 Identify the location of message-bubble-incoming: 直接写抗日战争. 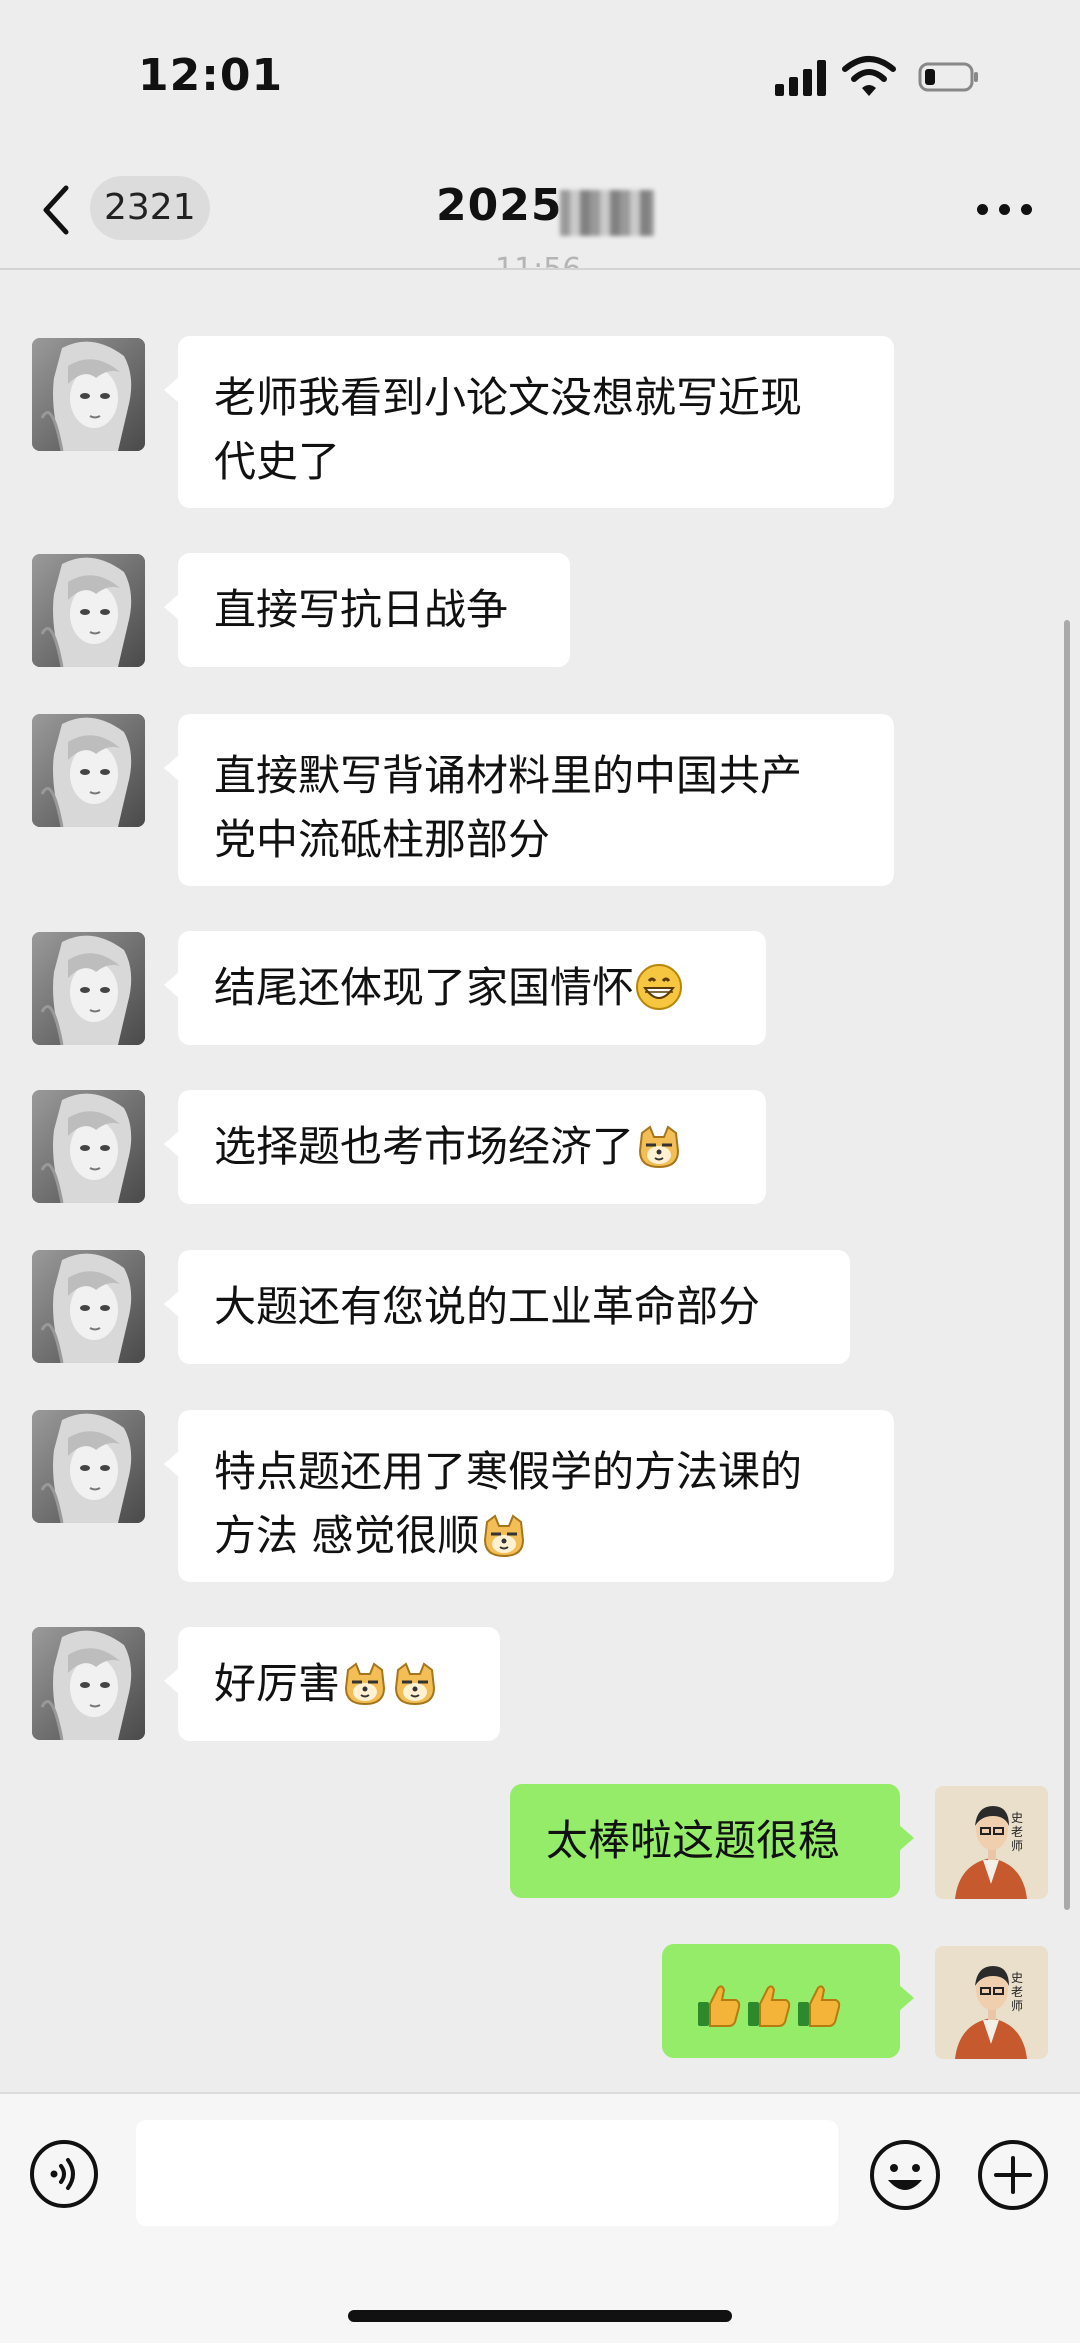
(367, 610).